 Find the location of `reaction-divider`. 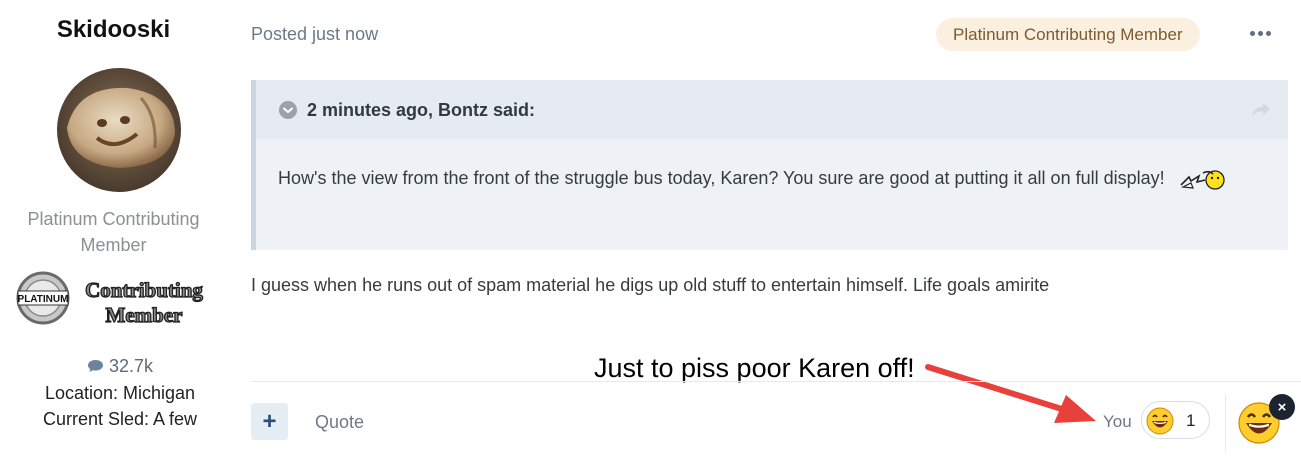

reaction-divider is located at coordinates (1225, 423).